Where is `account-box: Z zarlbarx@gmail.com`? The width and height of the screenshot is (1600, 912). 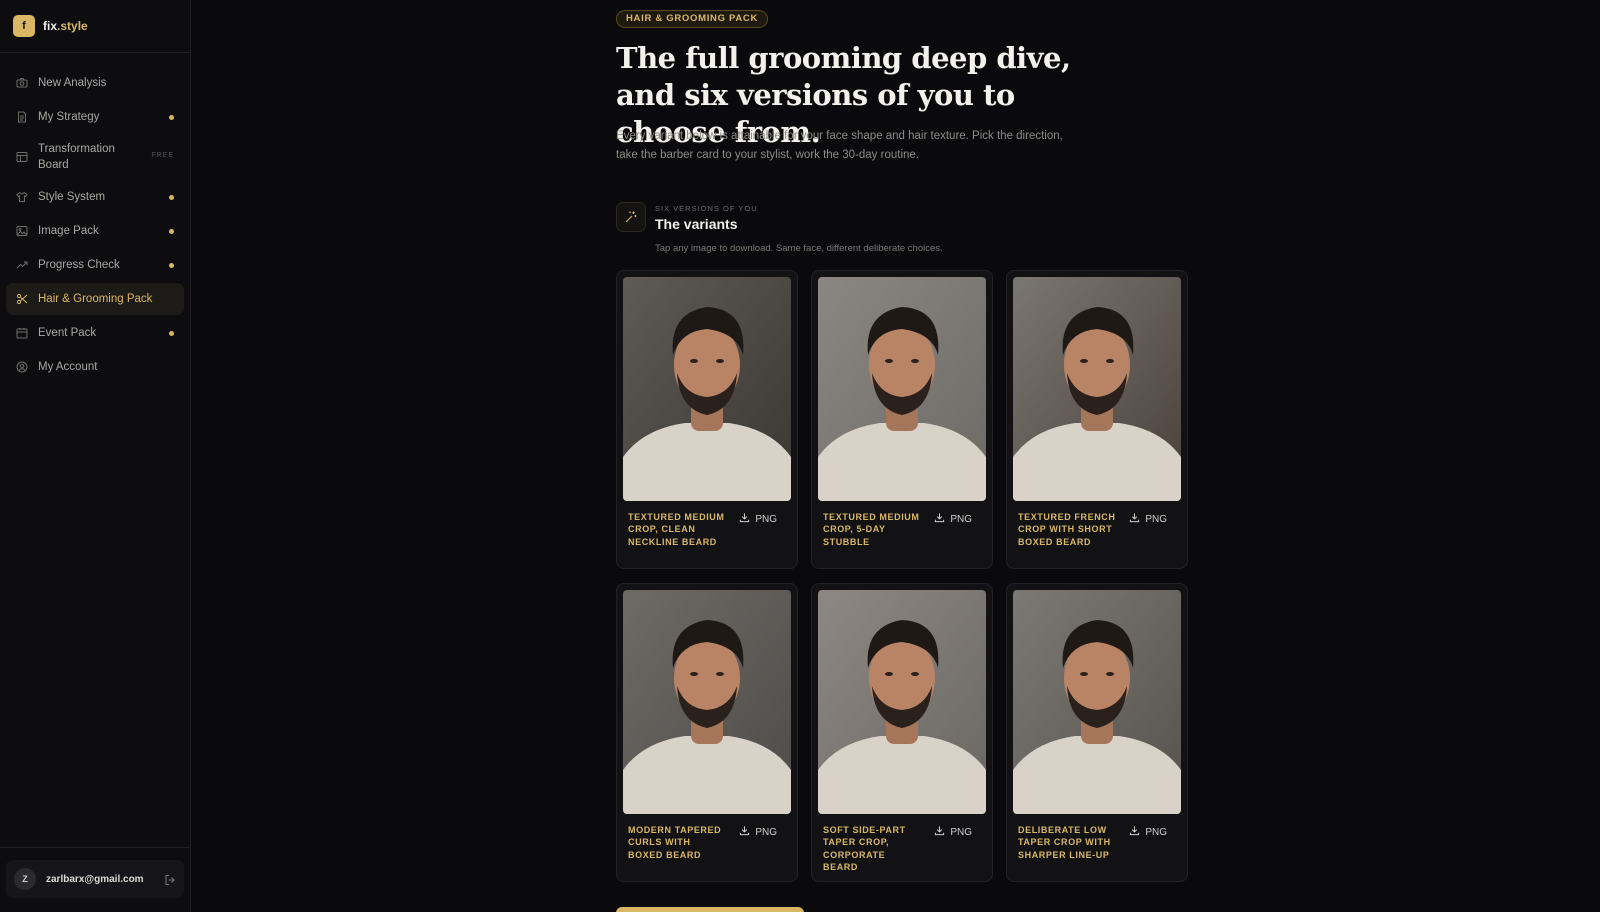
account-box: Z zarlbarx@gmail.com is located at coordinates (95, 879).